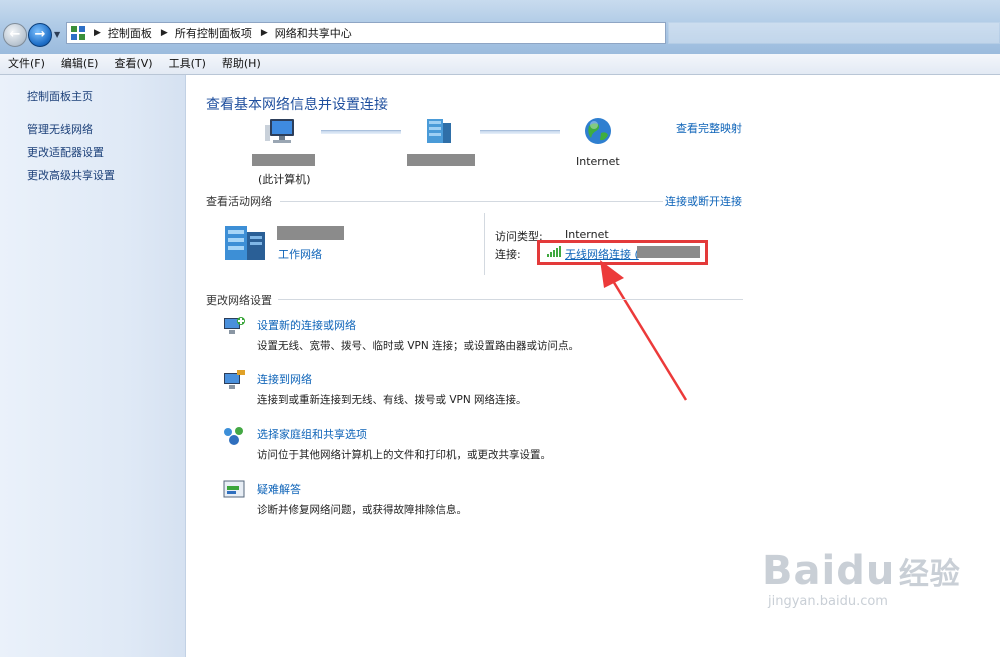 Image resolution: width=1000 pixels, height=657 pixels. I want to click on menu-view: 查看(V), so click(133, 64).